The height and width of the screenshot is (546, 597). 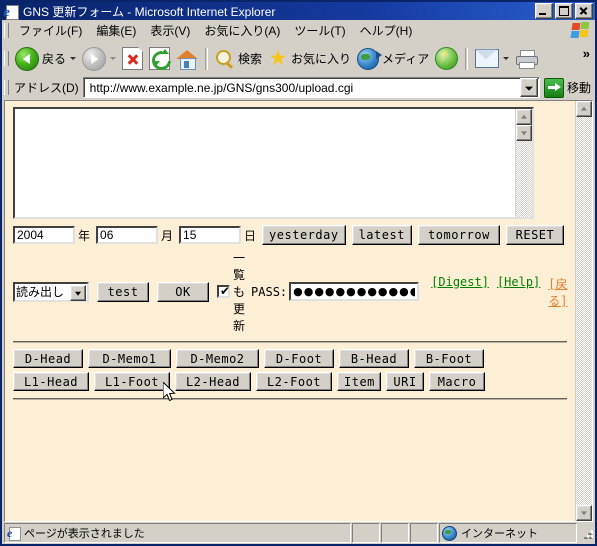 I want to click on textarea-scrollbar, so click(x=523, y=163).